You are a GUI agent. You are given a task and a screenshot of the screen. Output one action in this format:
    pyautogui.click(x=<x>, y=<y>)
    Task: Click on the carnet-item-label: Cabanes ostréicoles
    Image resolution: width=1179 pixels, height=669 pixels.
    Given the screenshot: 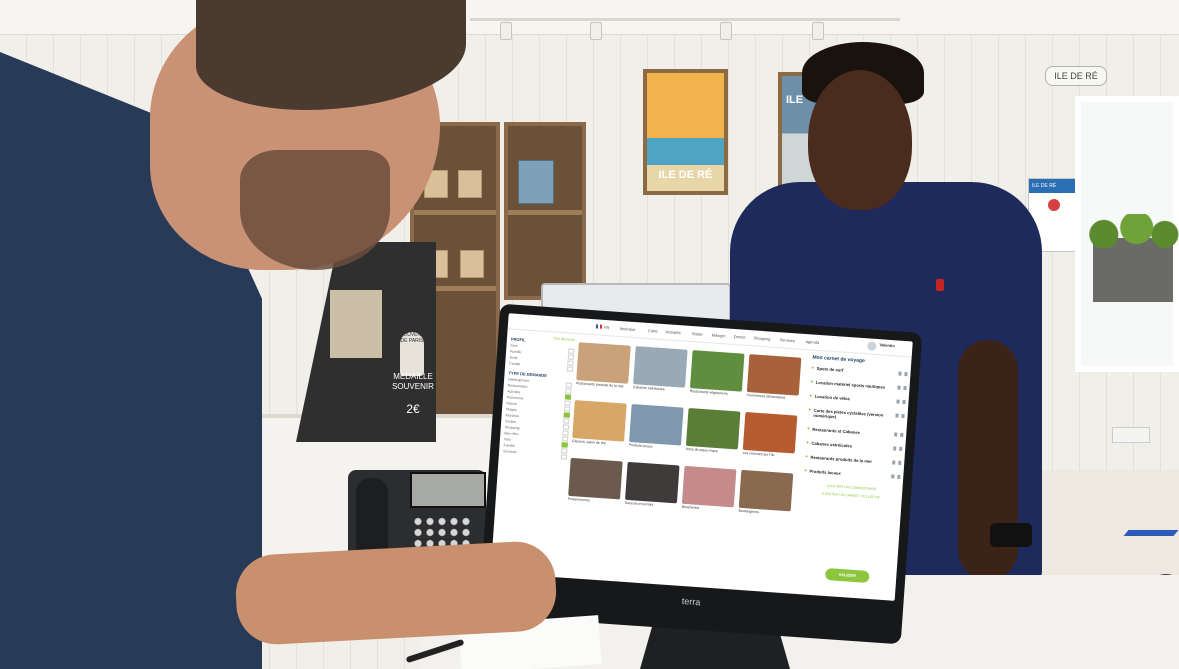 What is the action you would take?
    pyautogui.click(x=832, y=444)
    